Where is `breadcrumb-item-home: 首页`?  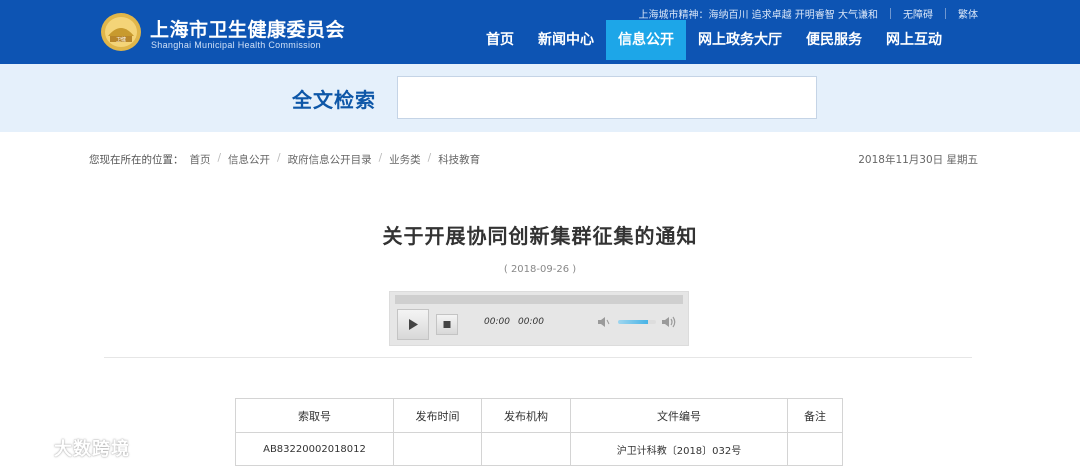
breadcrumb-item-home: 首页 is located at coordinates (200, 159).